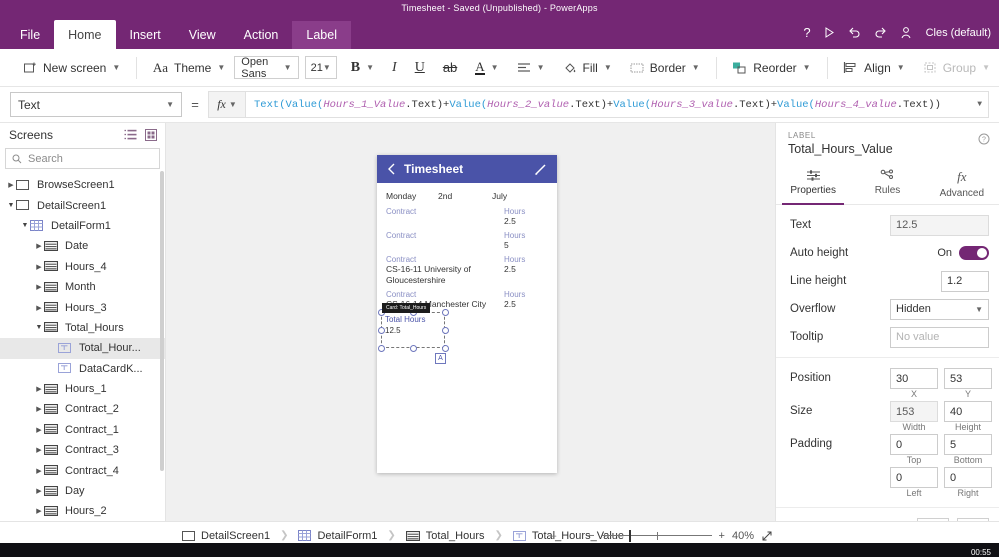  Describe the element at coordinates (962, 185) in the screenshot. I see `tab-advanced: fx Advanced` at that location.